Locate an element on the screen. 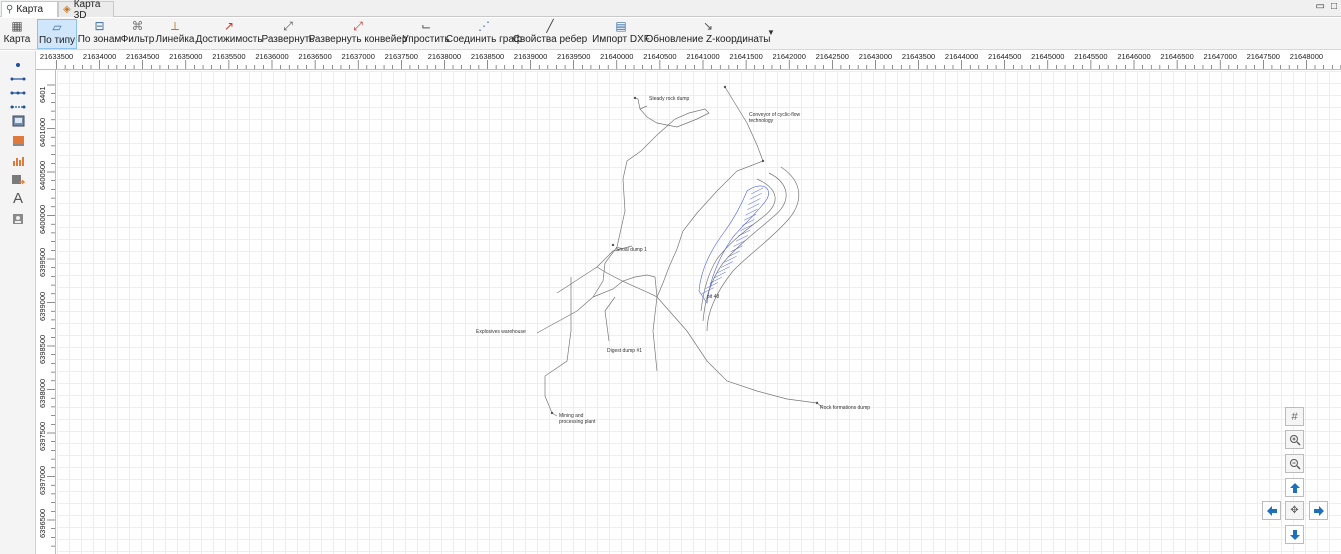  document-tab-bar: ⚲ Карта ◈ Карта 3D ▭ □ is located at coordinates (670, 10).